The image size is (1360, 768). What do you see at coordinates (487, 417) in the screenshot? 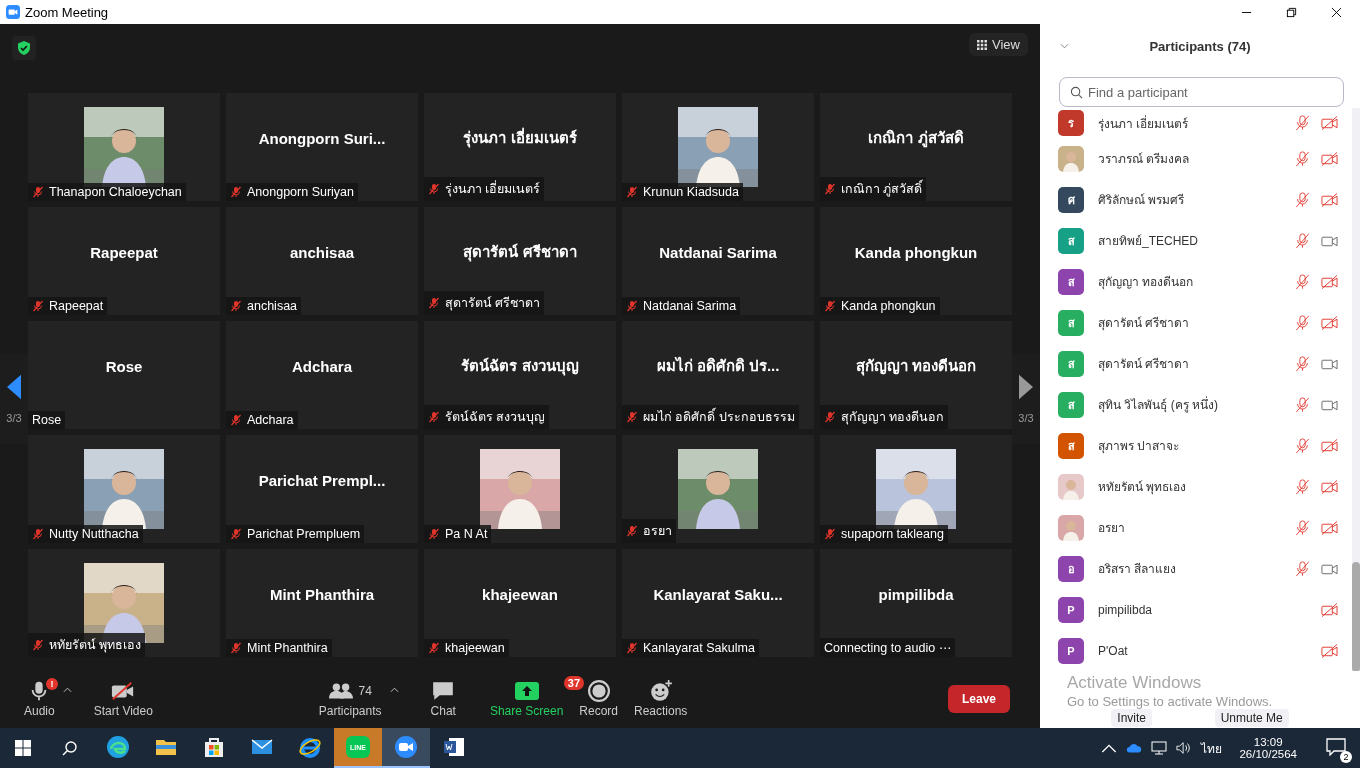
I see `name-label: รัตน์ฉัตร สงวนบุญ` at bounding box center [487, 417].